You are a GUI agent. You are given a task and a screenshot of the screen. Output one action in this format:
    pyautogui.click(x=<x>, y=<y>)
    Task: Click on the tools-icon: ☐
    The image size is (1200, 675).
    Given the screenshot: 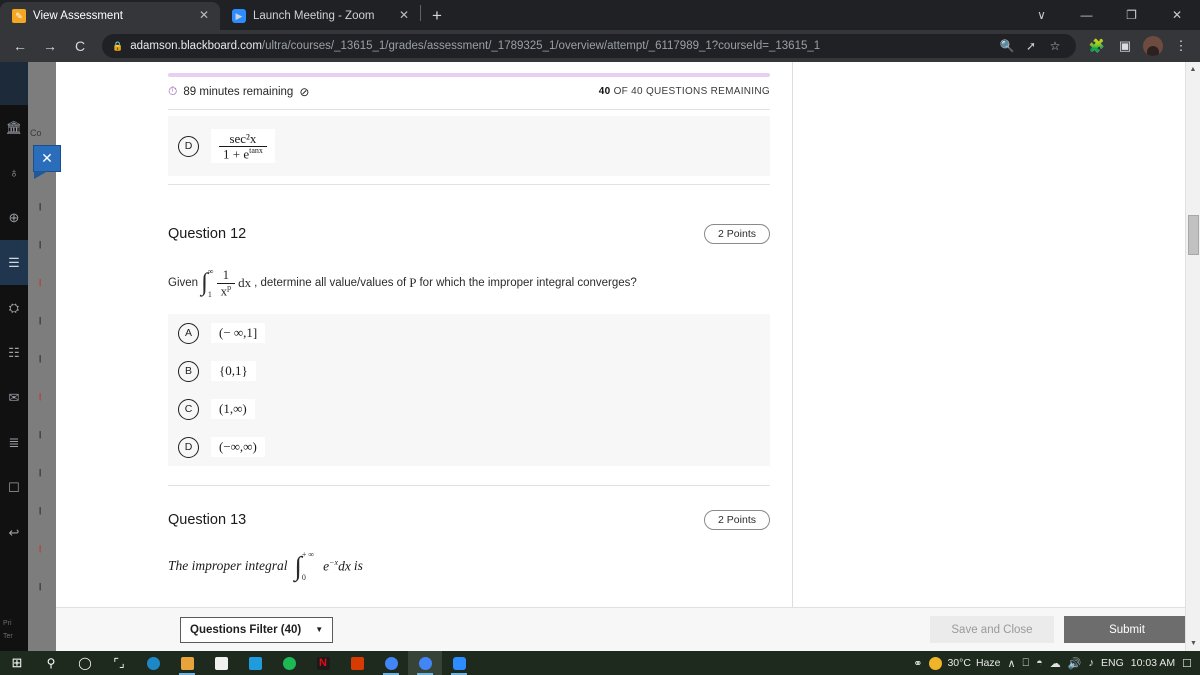 What is the action you would take?
    pyautogui.click(x=14, y=487)
    